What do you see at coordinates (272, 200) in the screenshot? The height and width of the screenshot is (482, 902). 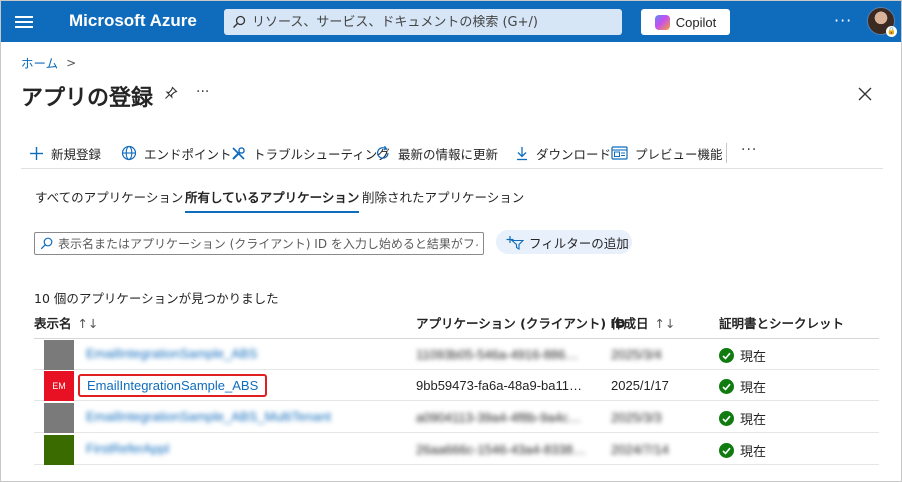 I see `tab-owned-applications: 所有しているアプリケーション` at bounding box center [272, 200].